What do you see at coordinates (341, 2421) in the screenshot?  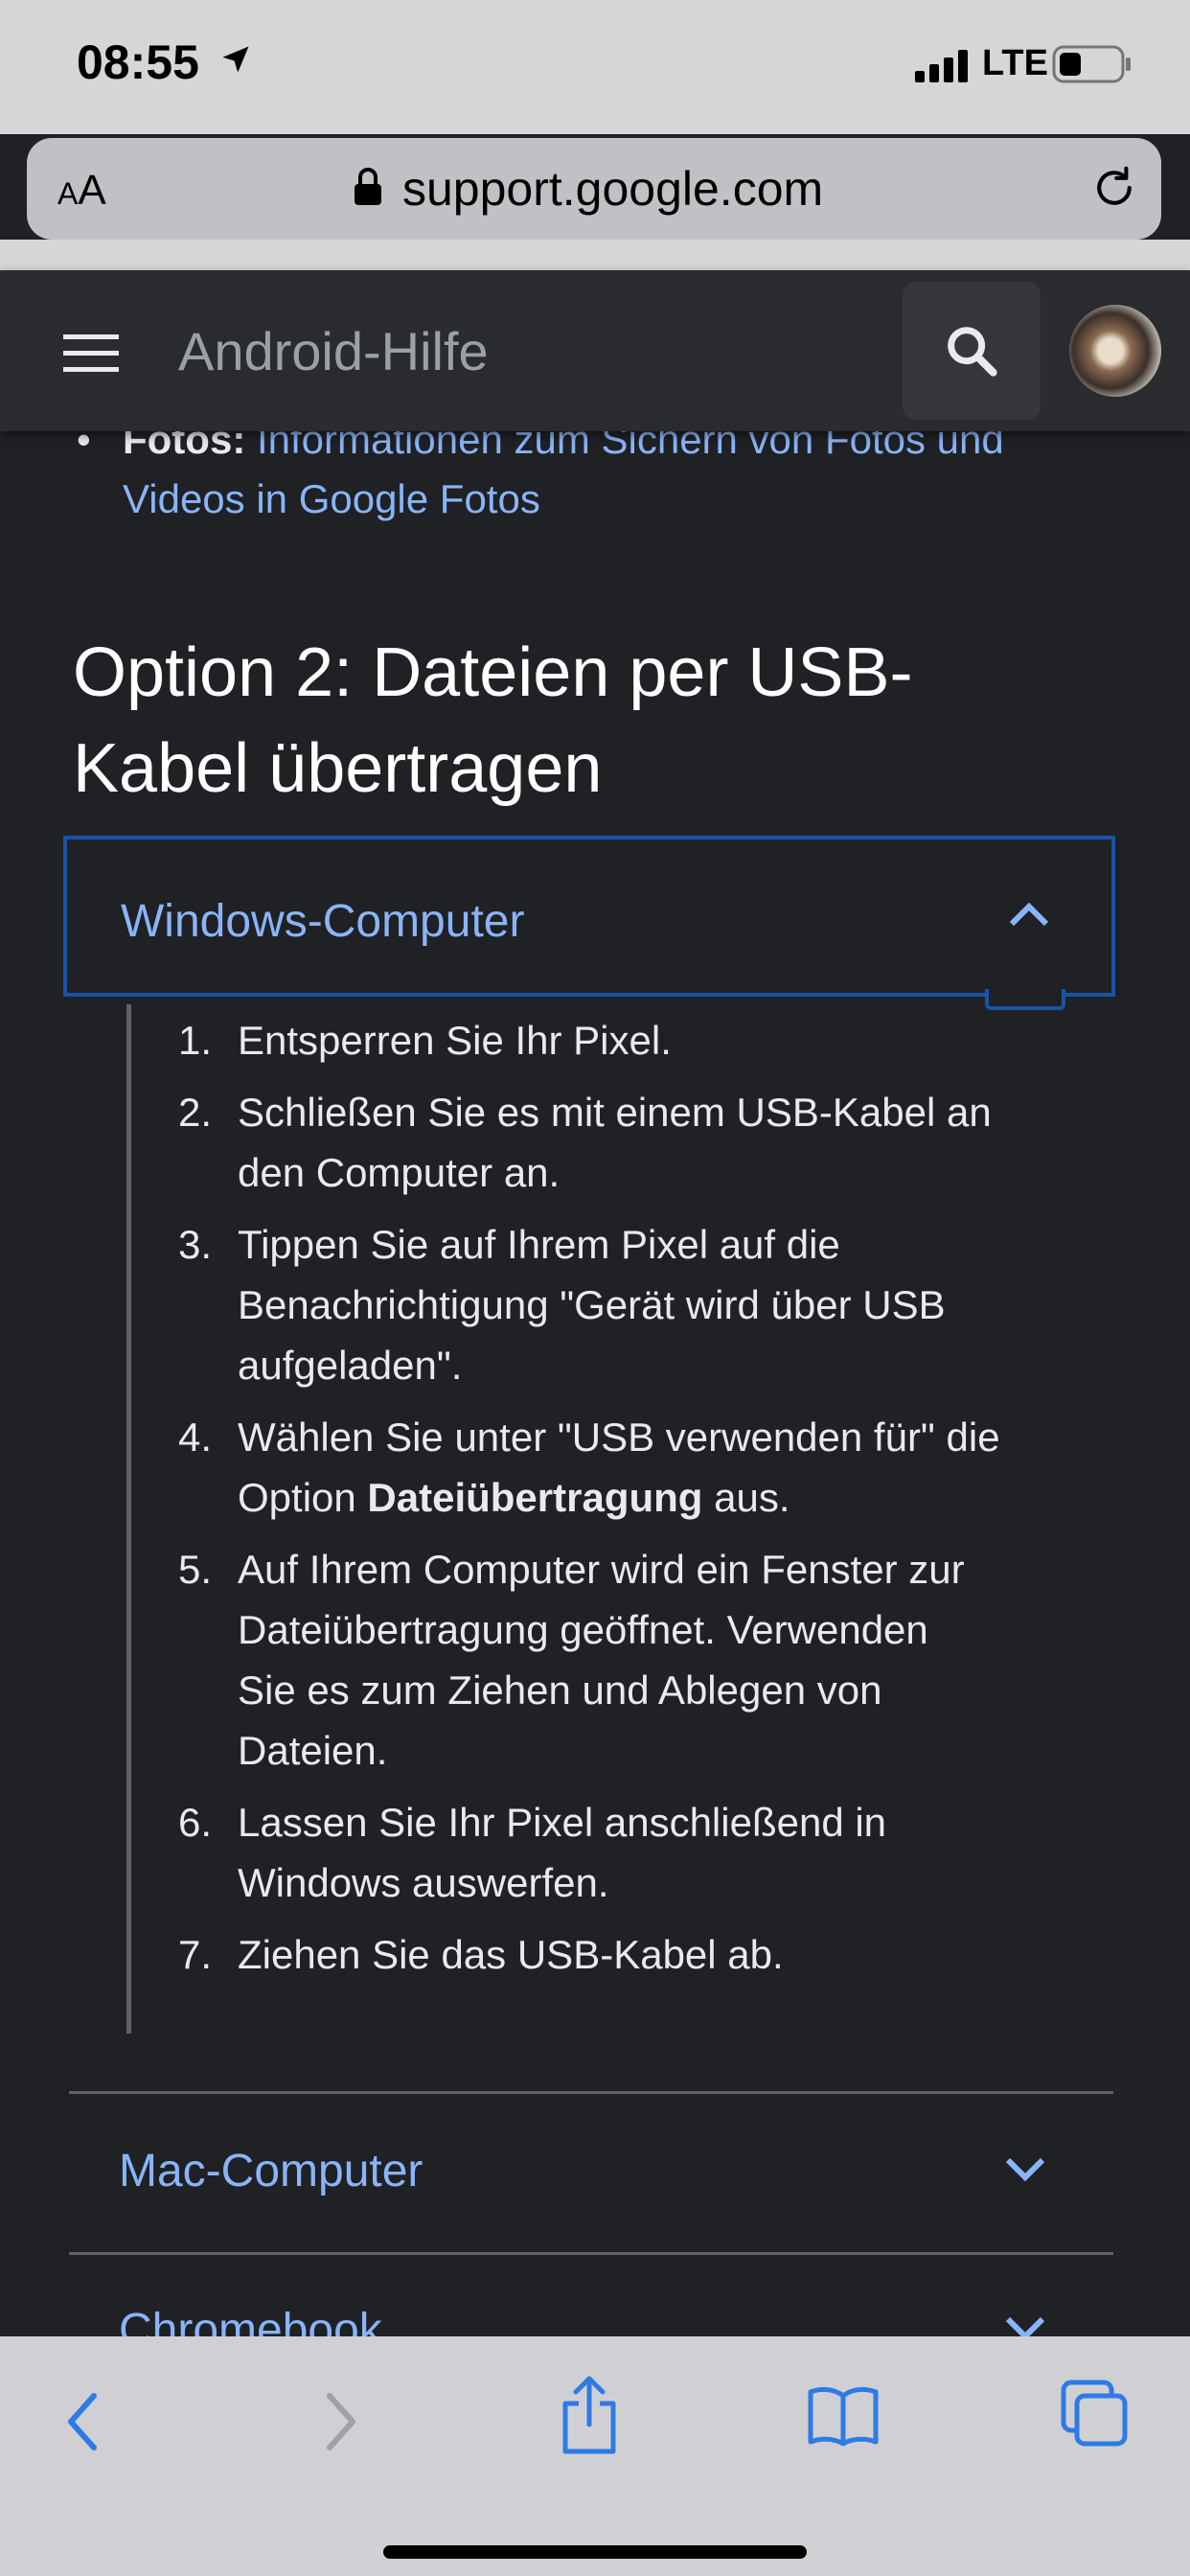 I see `forward-icon` at bounding box center [341, 2421].